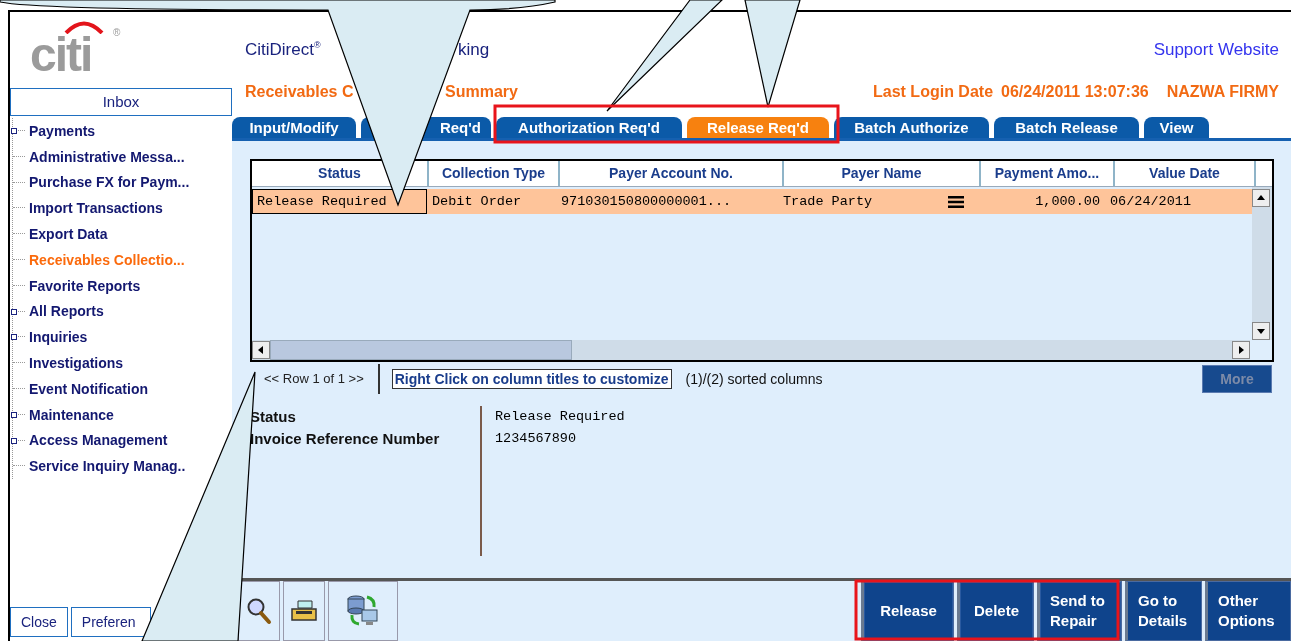  I want to click on column-header: Payer Account No., so click(672, 173).